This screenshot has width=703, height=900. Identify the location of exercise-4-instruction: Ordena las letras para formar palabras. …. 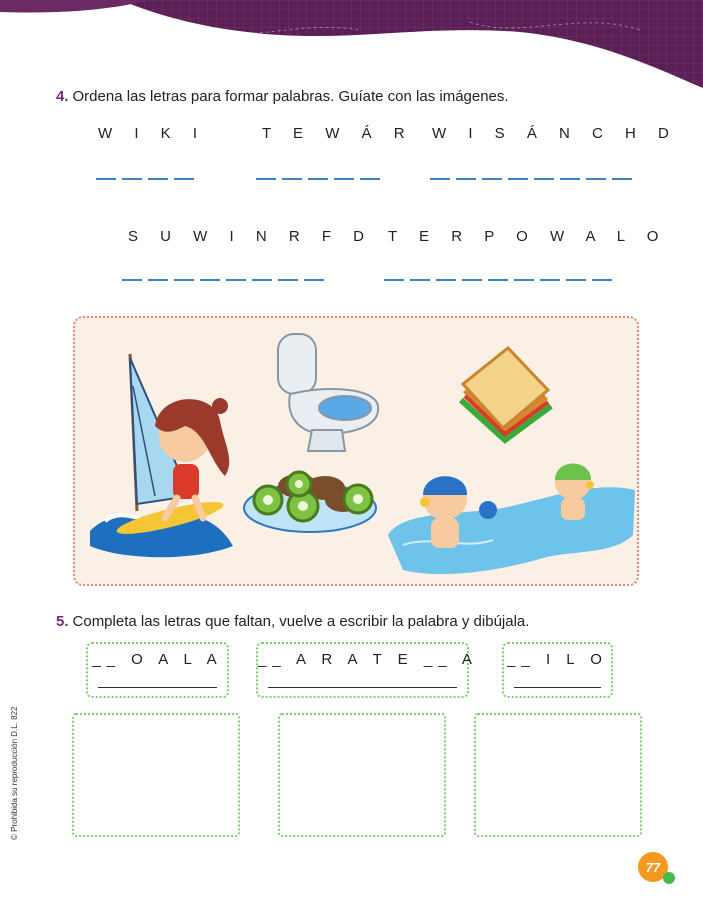
(290, 96).